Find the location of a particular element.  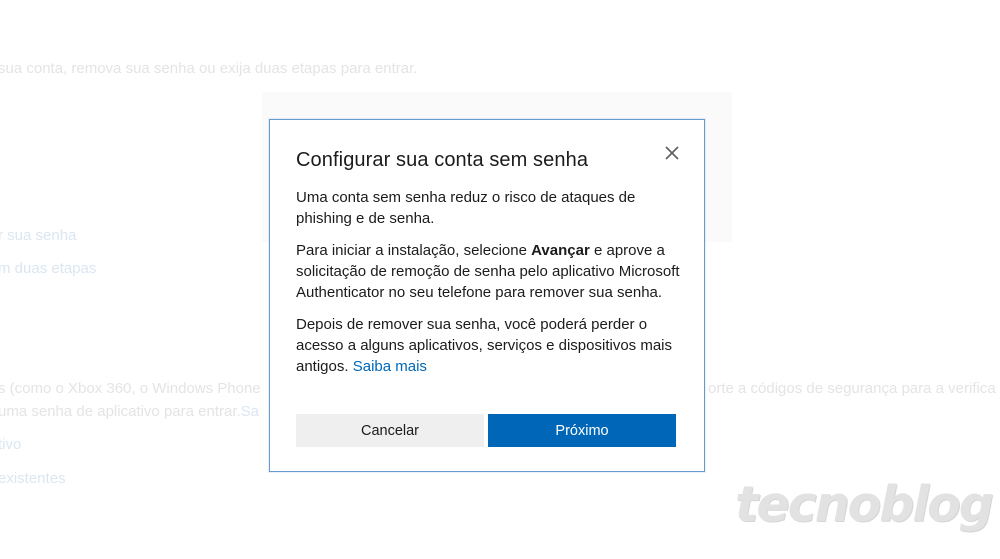

next-button: Próximo is located at coordinates (582, 430).